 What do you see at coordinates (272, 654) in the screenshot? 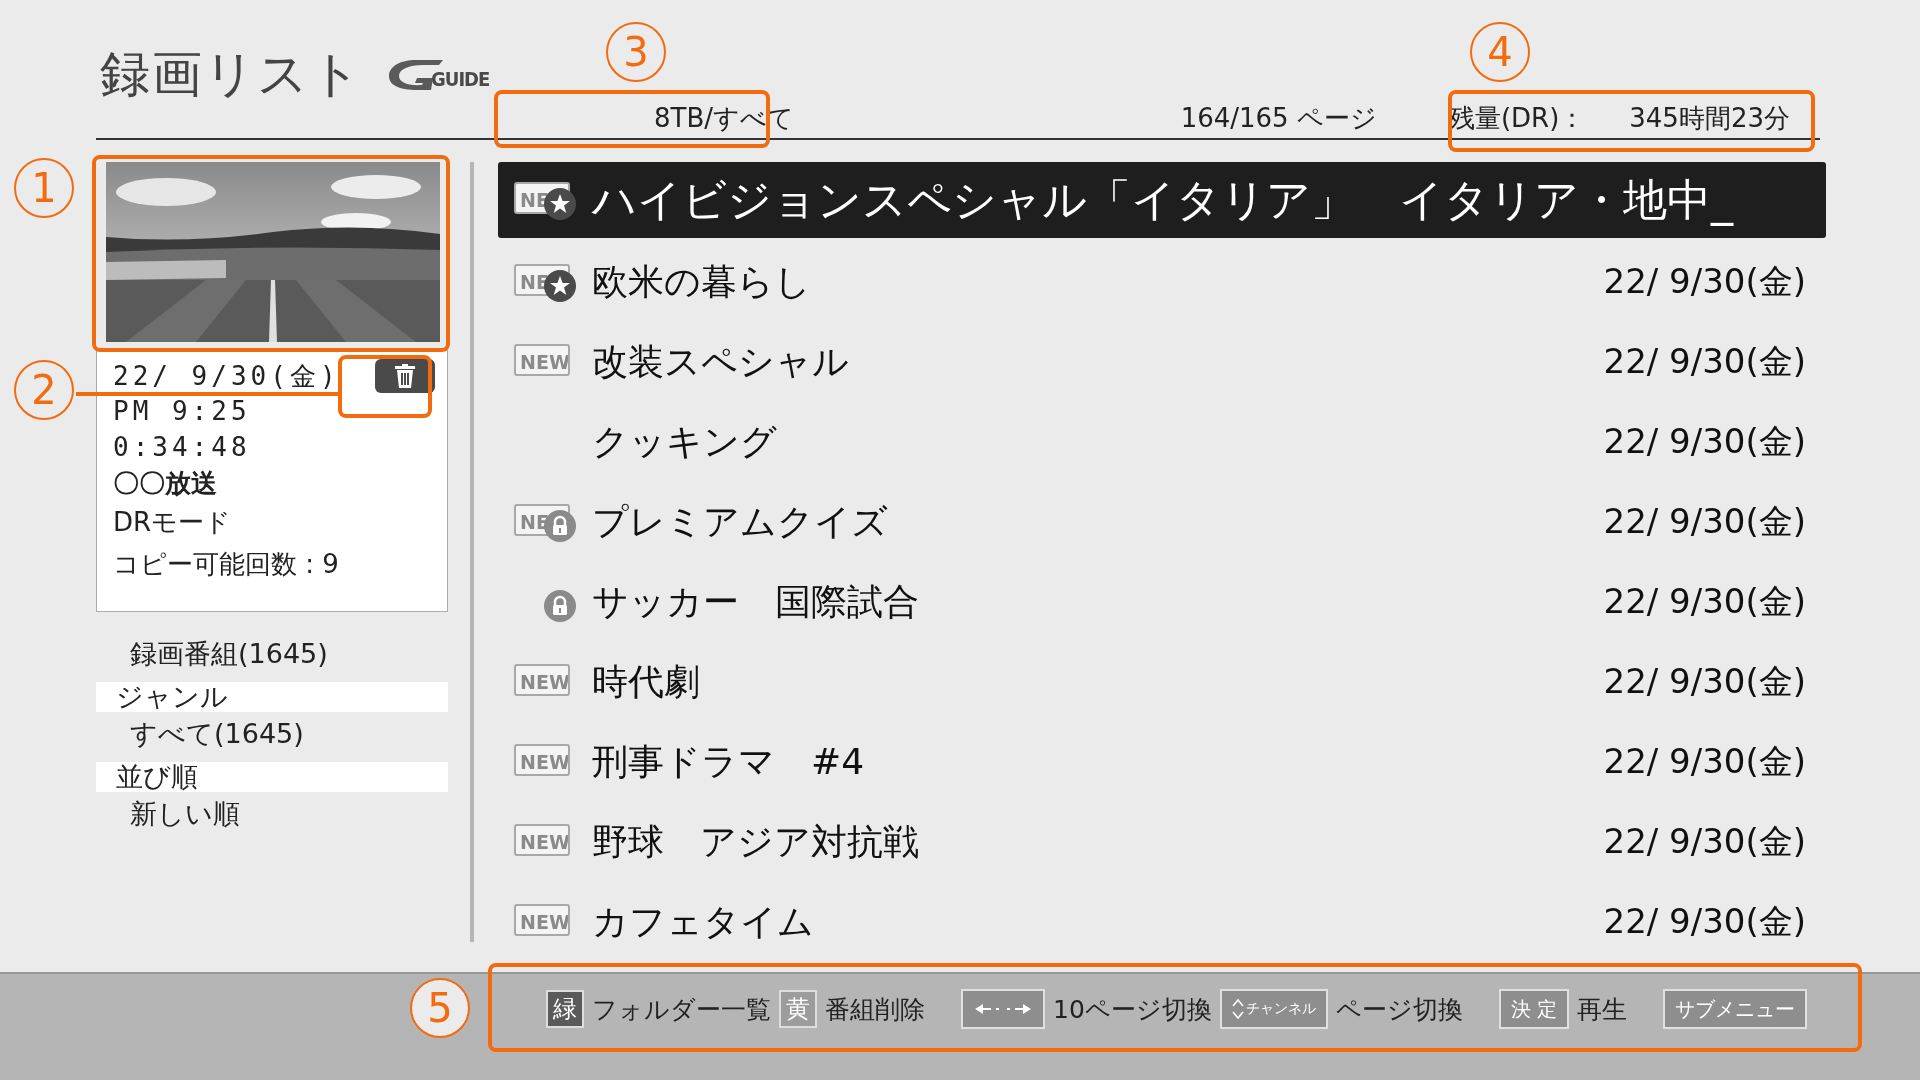
I see `filter-item: 録画番組(1645)` at bounding box center [272, 654].